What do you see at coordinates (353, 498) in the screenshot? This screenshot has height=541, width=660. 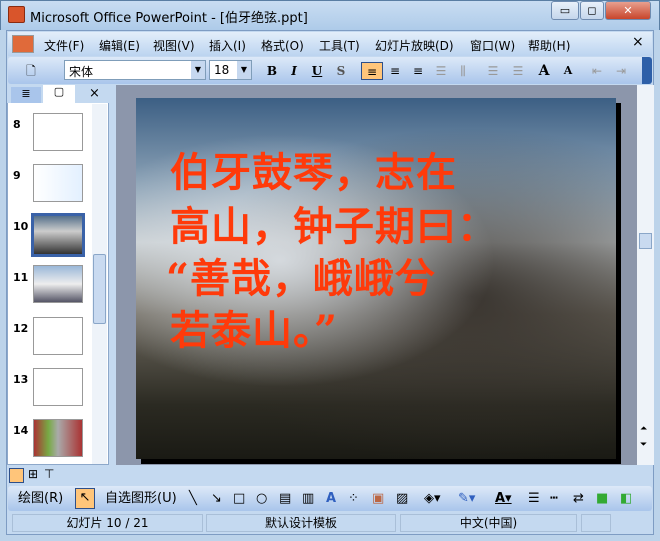 I see `diagram-icon: ⁘` at bounding box center [353, 498].